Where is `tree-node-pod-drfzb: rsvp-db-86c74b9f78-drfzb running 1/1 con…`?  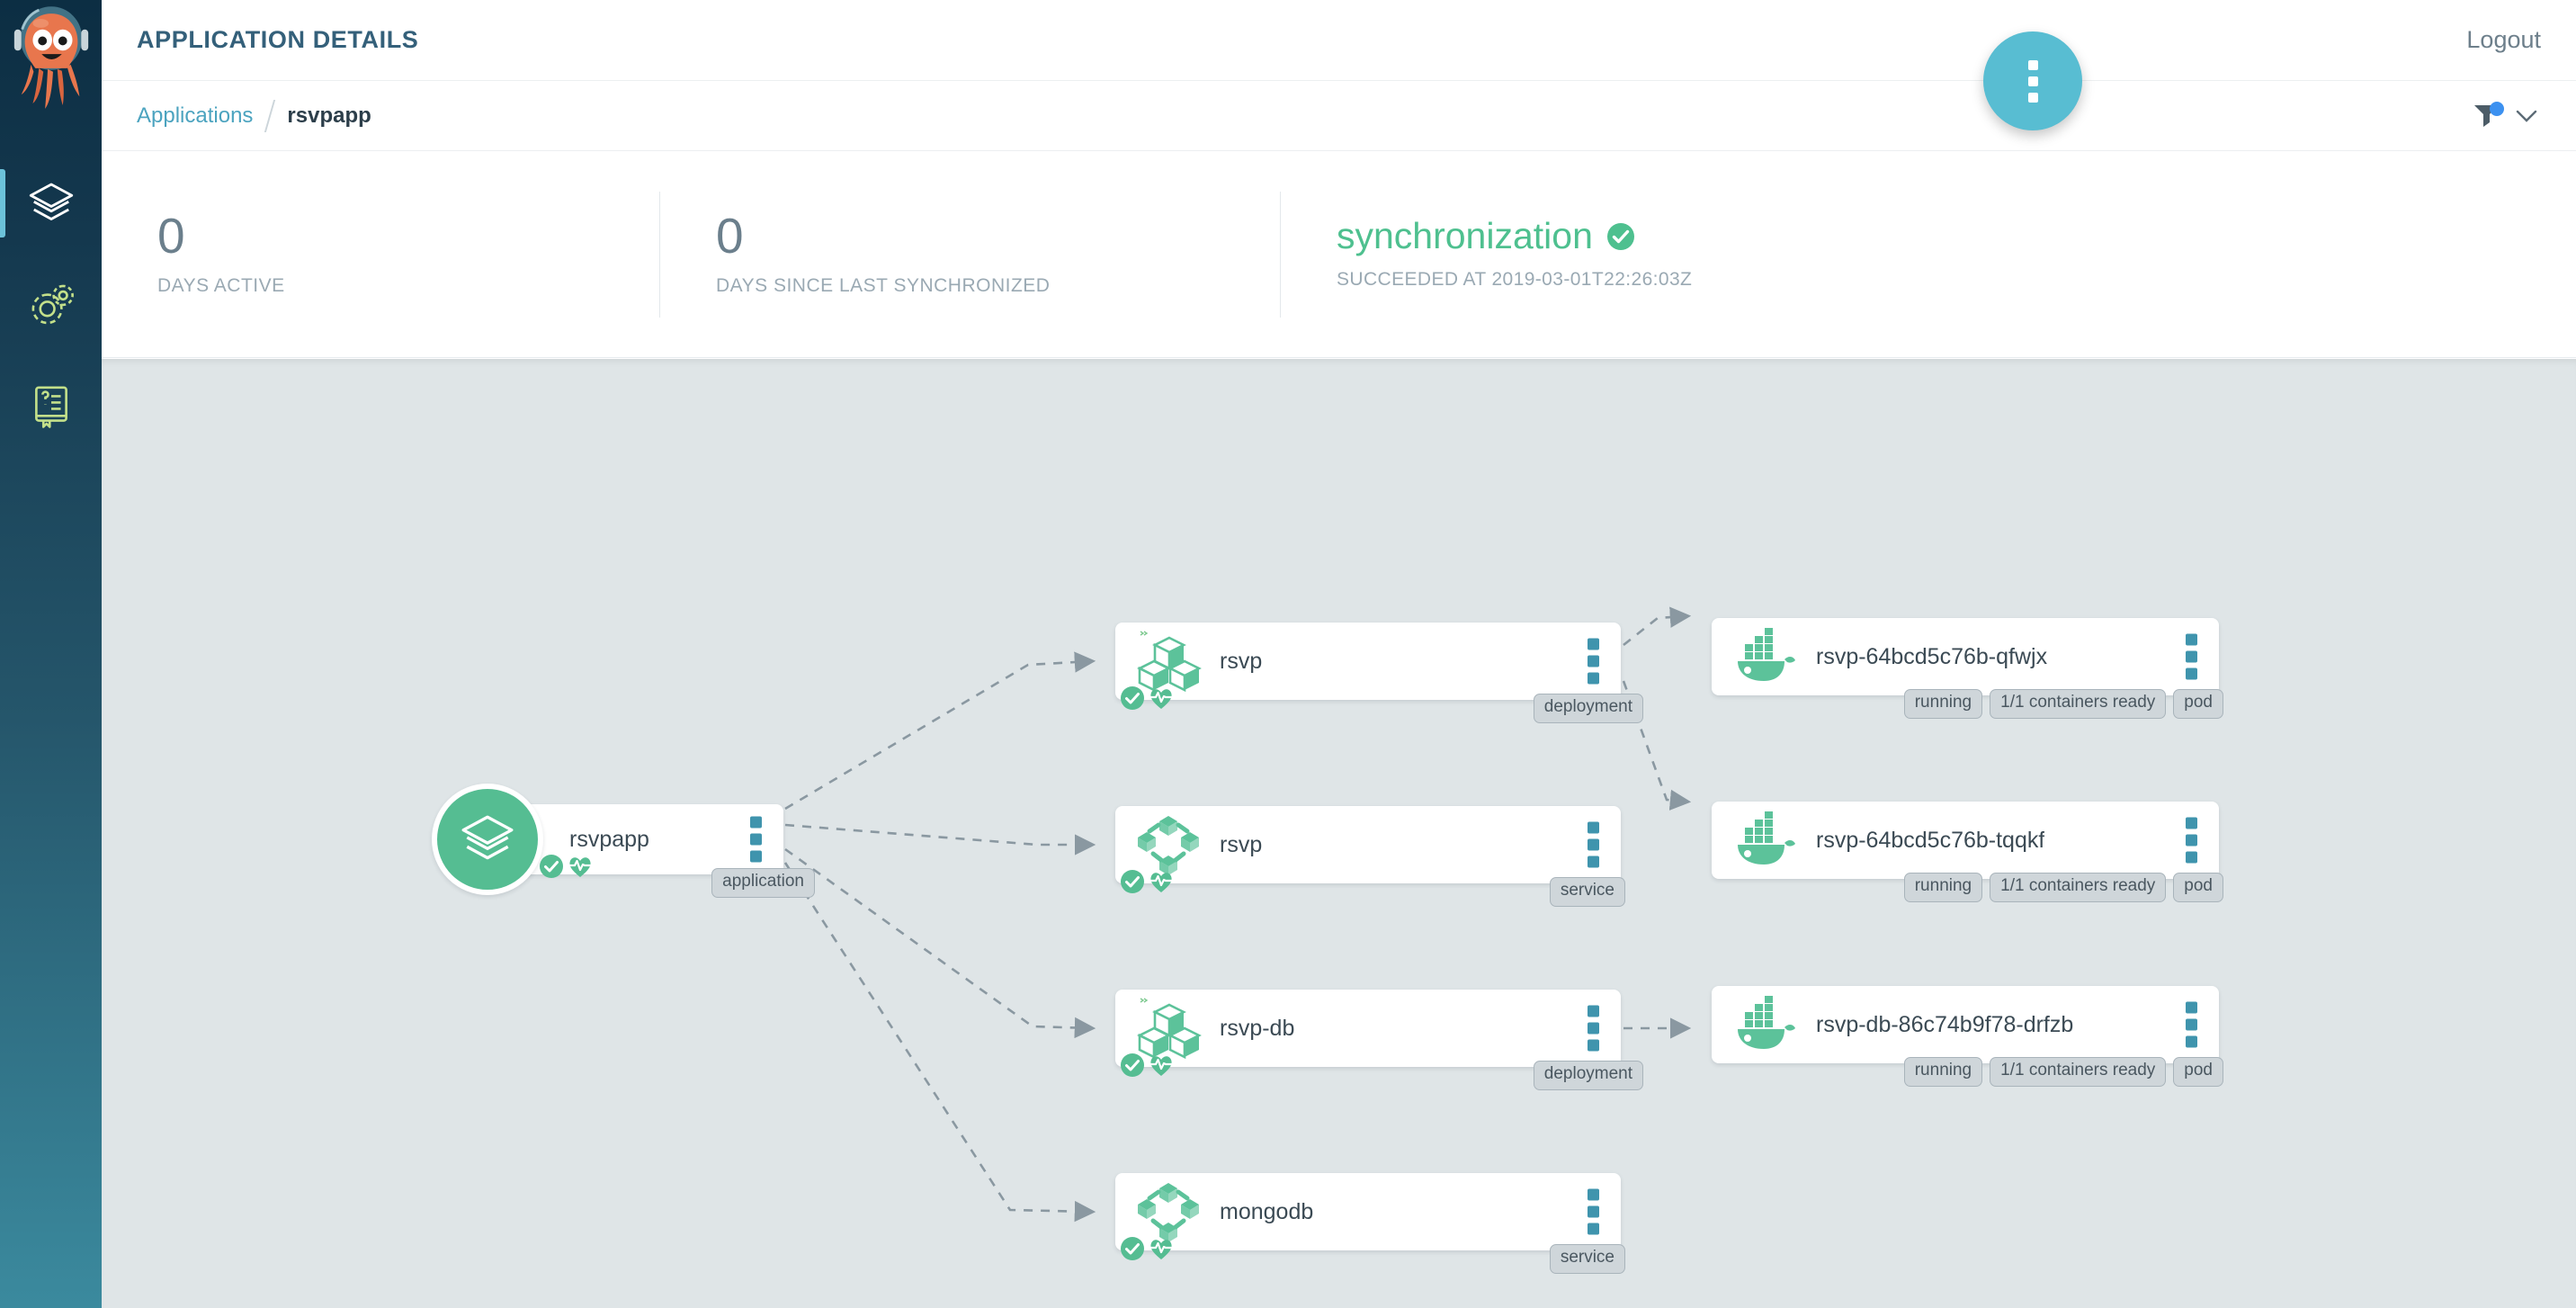
tree-node-pod-drfzb: rsvp-db-86c74b9f78-drfzb running 1/1 con… is located at coordinates (1967, 1036).